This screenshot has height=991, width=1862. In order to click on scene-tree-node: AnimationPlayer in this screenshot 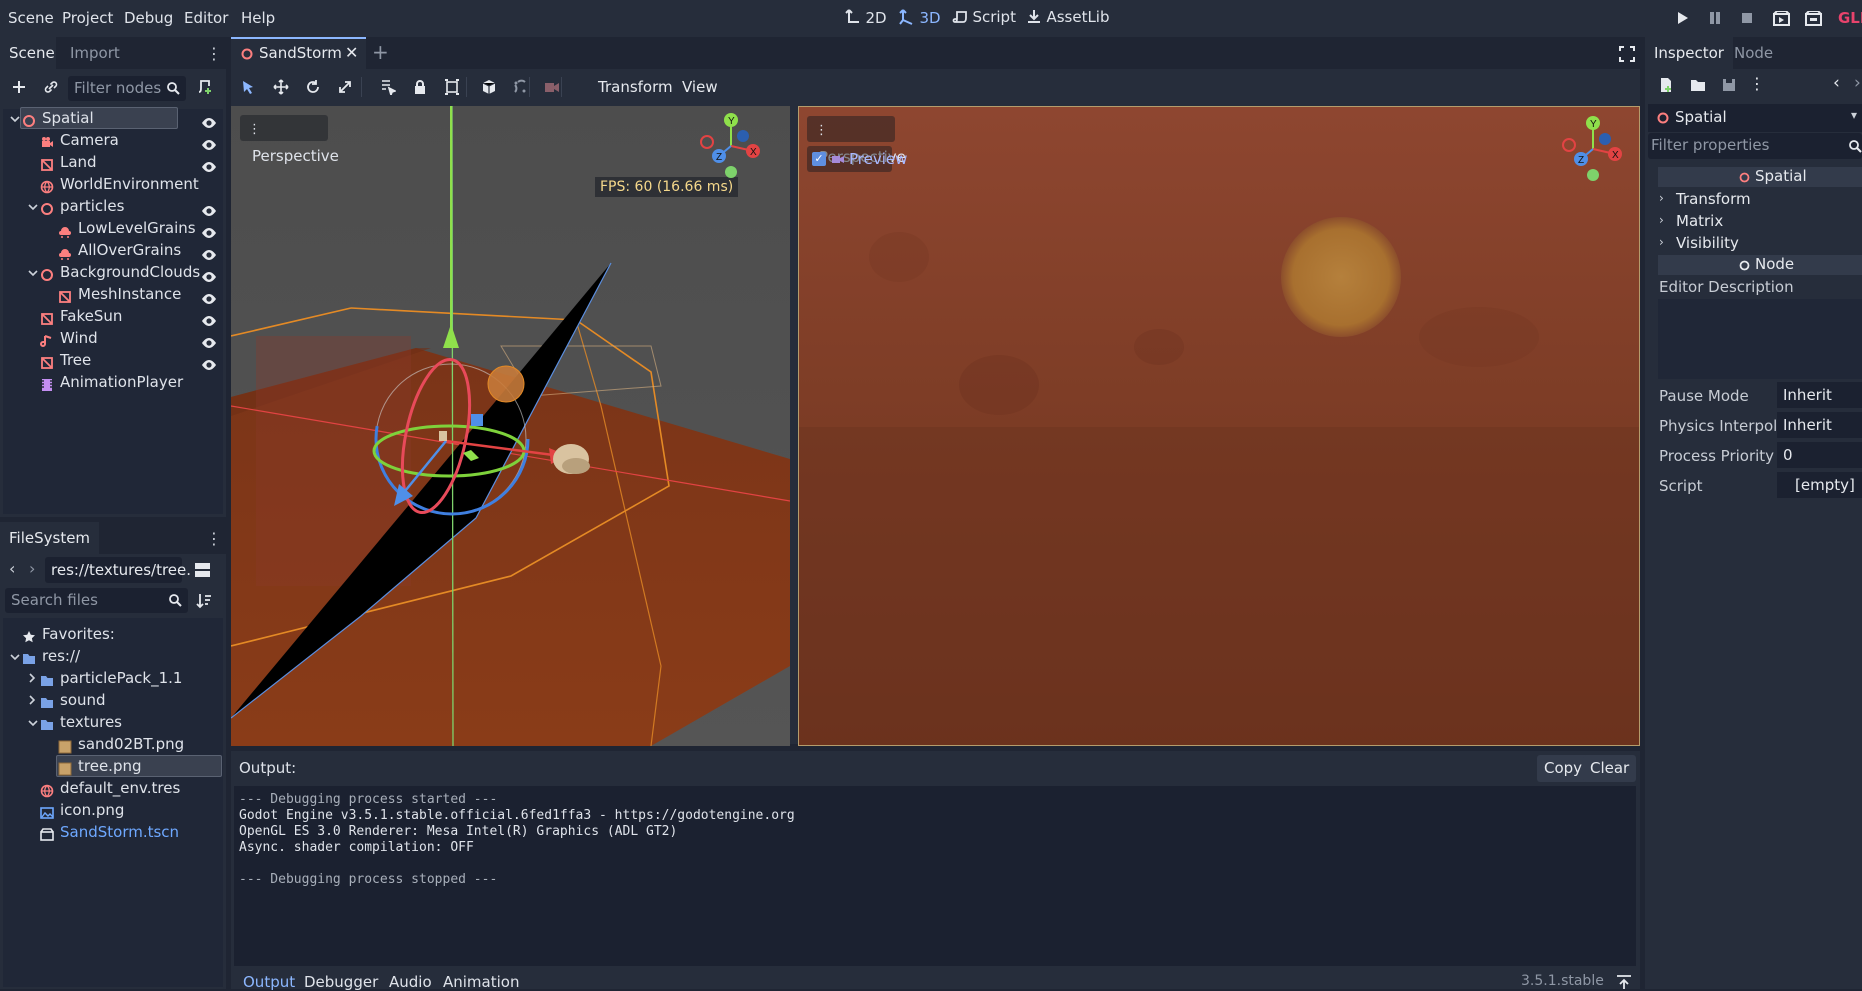, I will do `click(113, 382)`.